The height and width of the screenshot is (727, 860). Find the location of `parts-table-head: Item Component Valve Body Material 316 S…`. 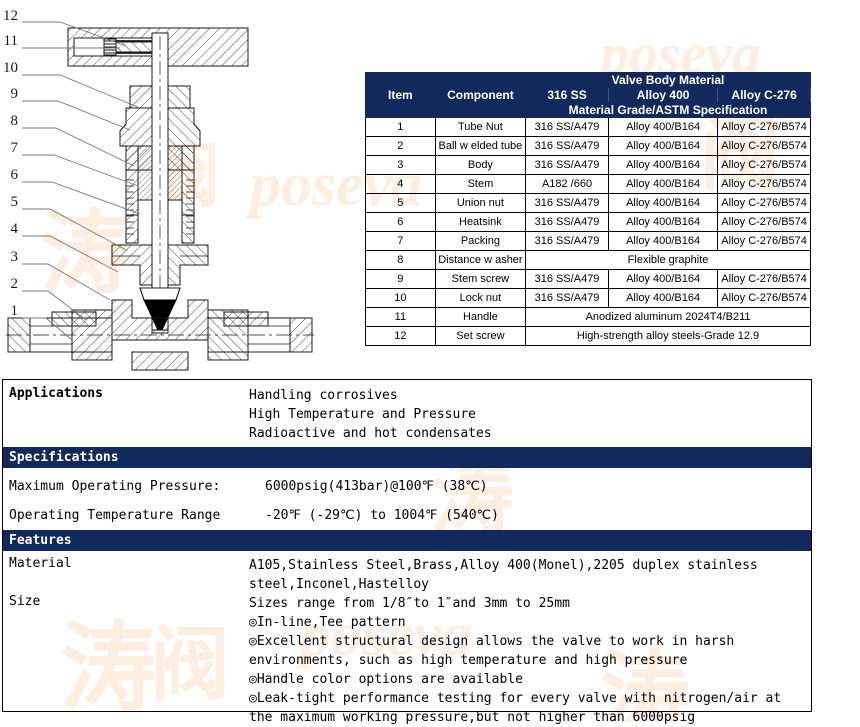

parts-table-head: Item Component Valve Body Material 316 S… is located at coordinates (588, 95).